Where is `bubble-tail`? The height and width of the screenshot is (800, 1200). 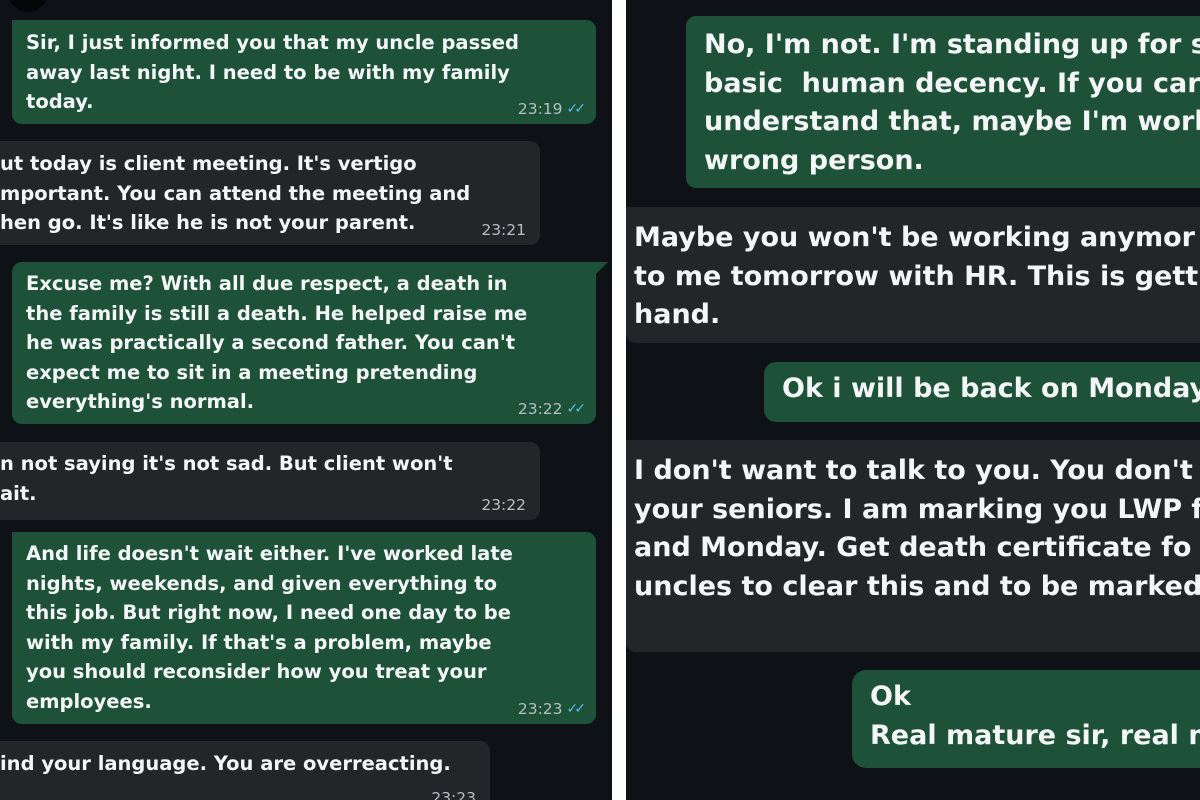
bubble-tail is located at coordinates (602, 268).